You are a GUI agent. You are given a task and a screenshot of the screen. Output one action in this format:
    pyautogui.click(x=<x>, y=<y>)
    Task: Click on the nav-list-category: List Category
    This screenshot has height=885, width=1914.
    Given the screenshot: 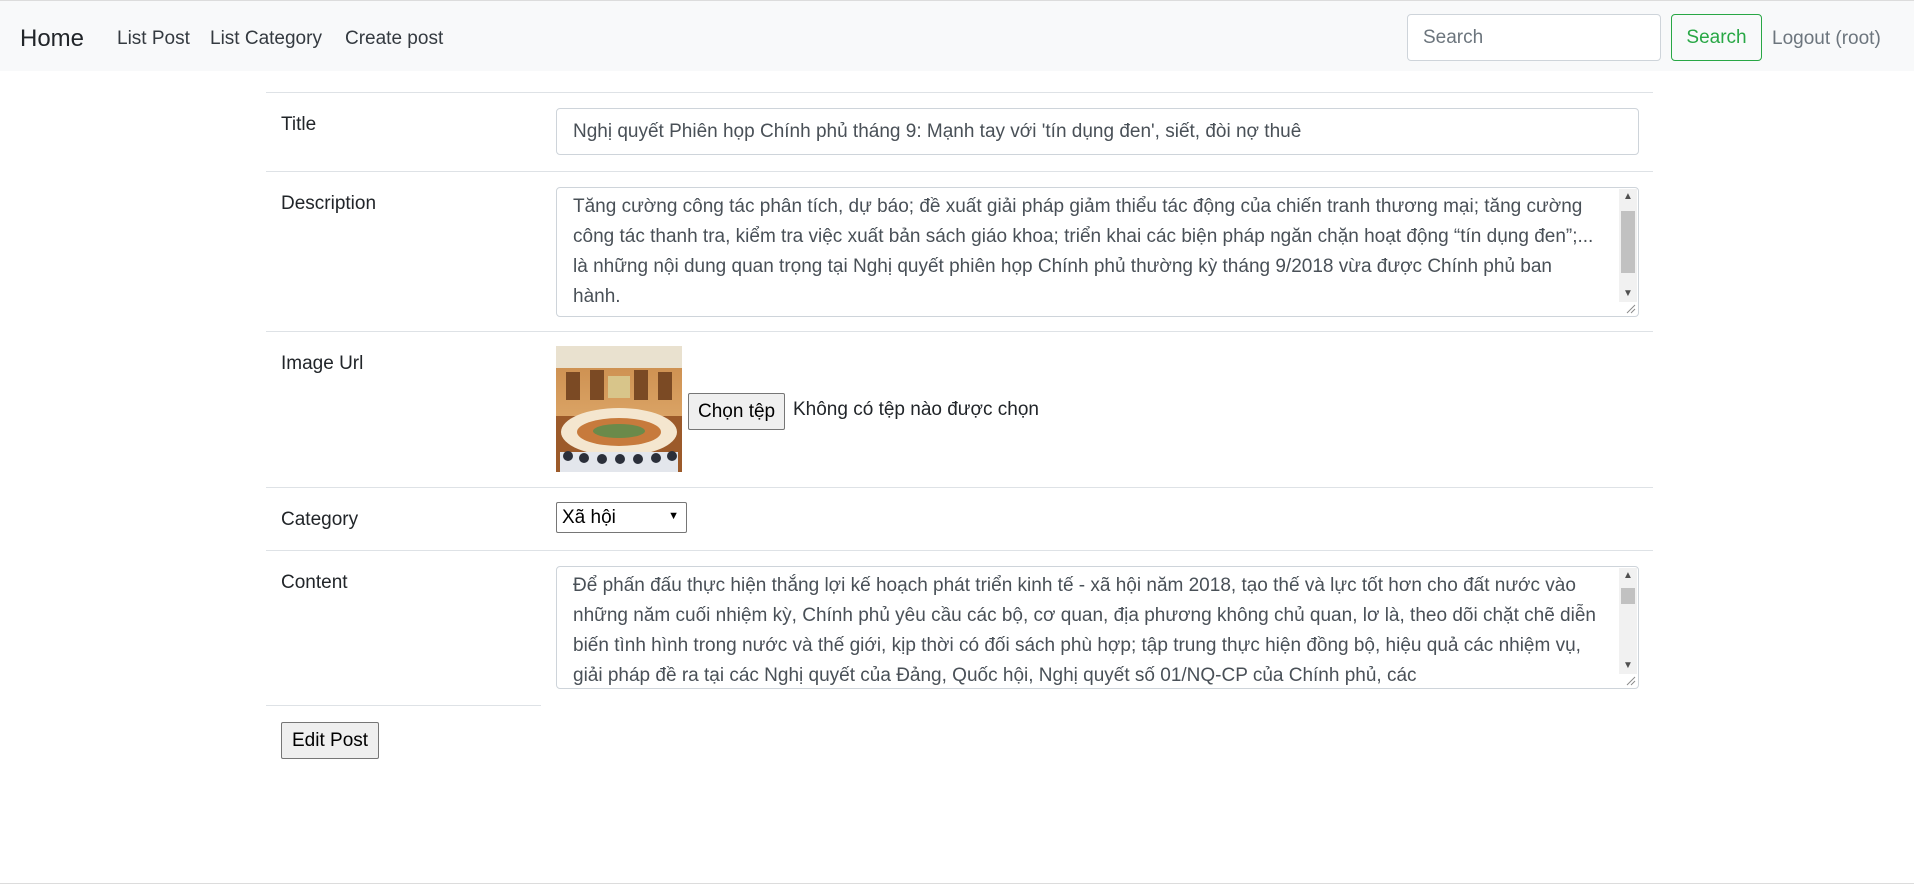 What is the action you would take?
    pyautogui.click(x=266, y=39)
    